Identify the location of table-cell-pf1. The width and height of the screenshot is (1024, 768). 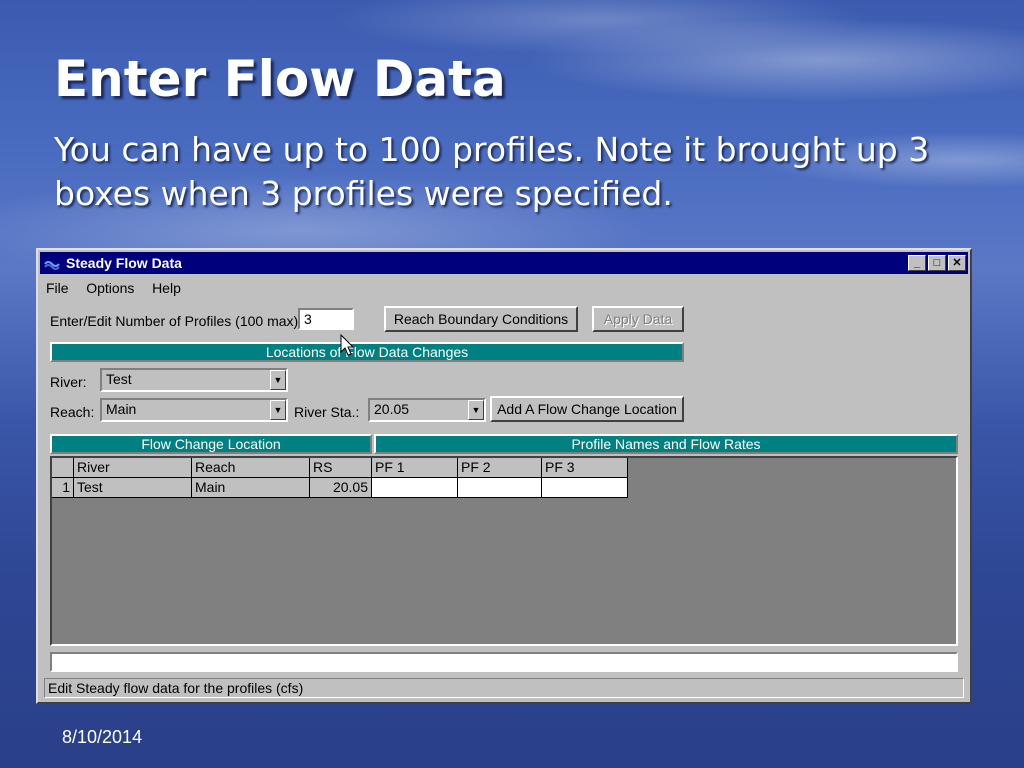
(415, 488).